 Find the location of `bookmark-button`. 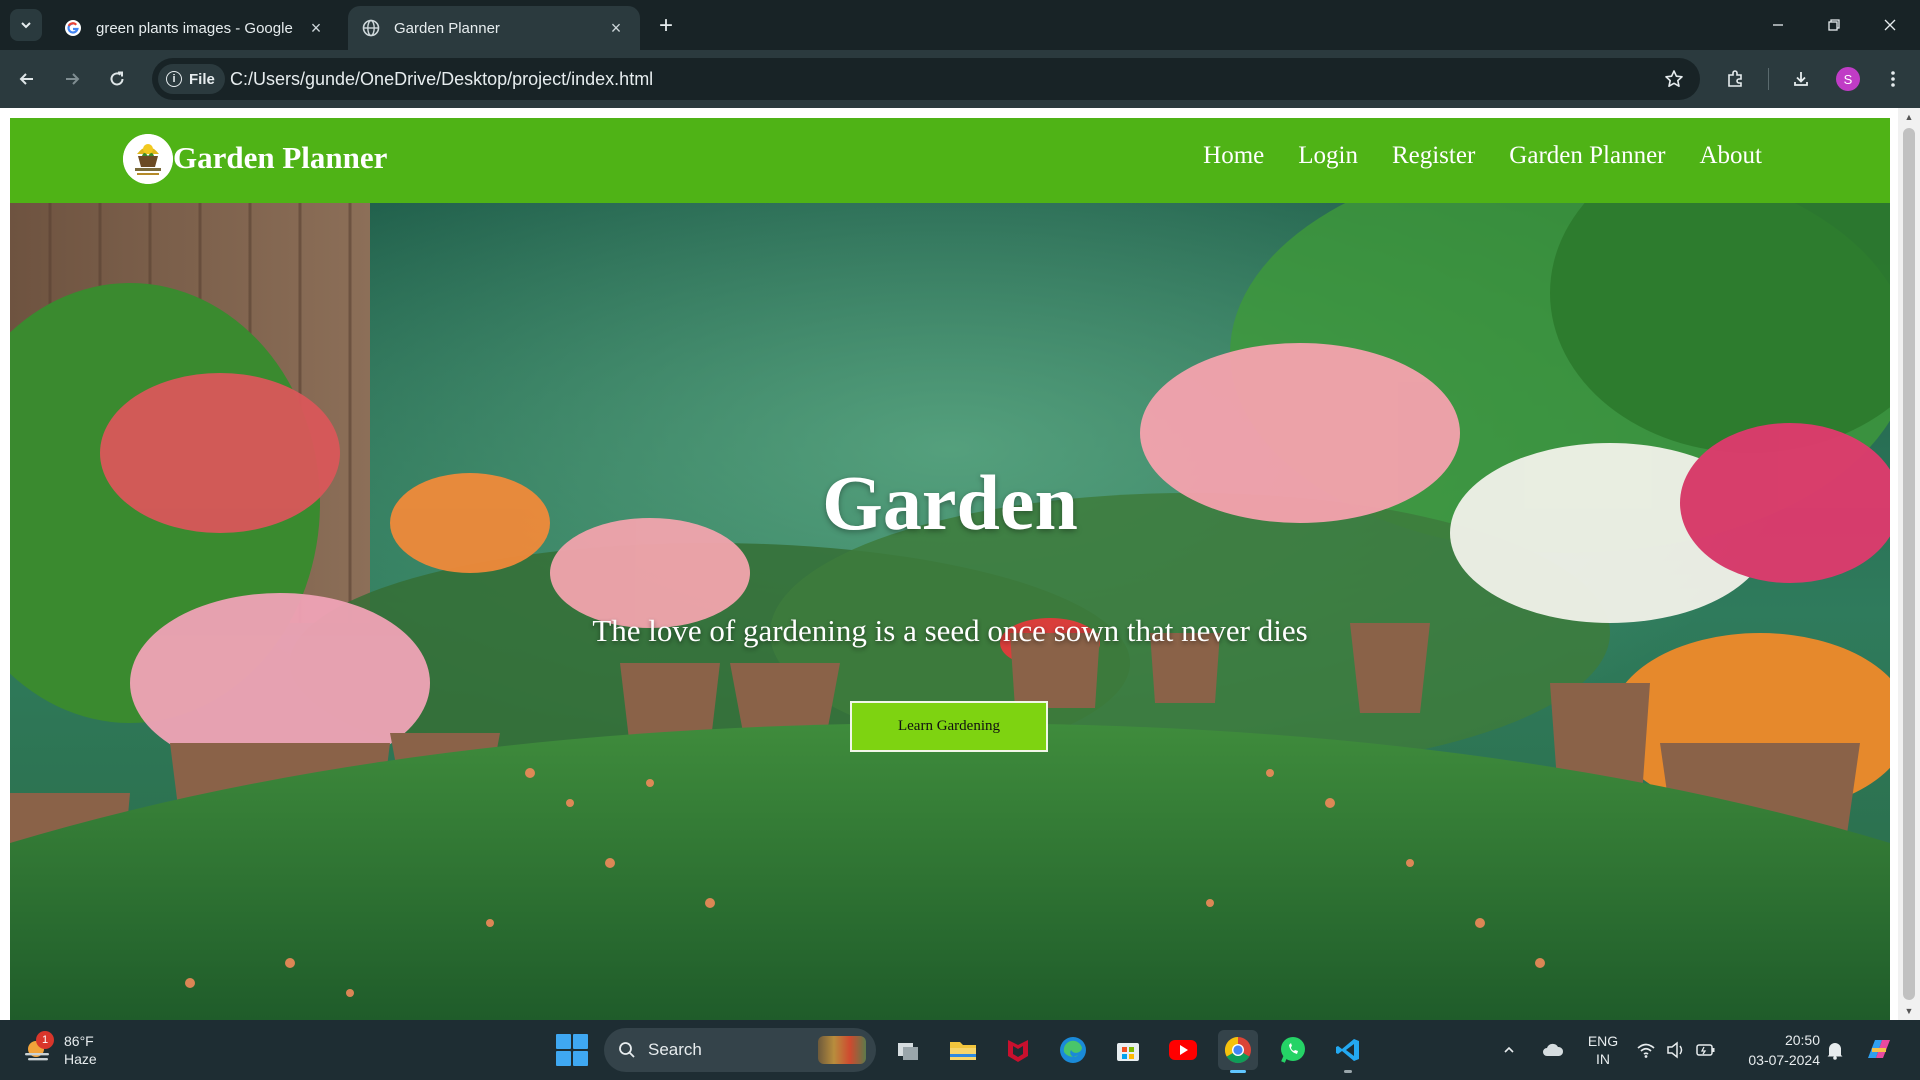

bookmark-button is located at coordinates (1674, 79).